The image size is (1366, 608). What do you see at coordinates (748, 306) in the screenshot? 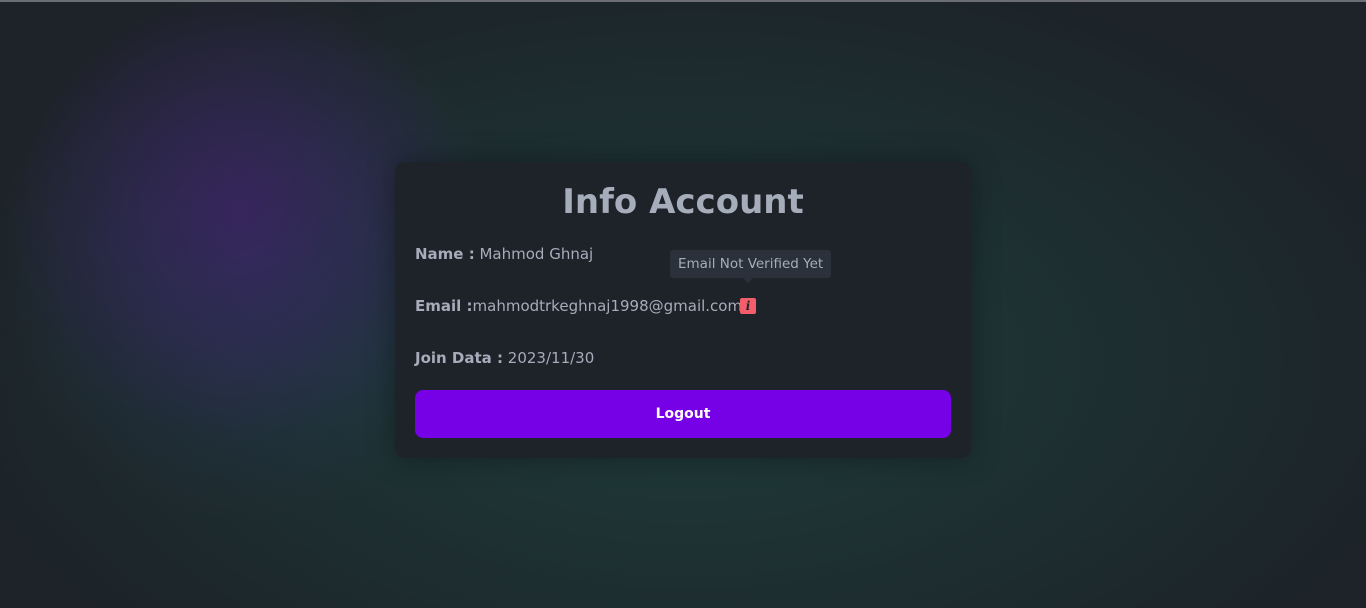
I see `info-icon: i` at bounding box center [748, 306].